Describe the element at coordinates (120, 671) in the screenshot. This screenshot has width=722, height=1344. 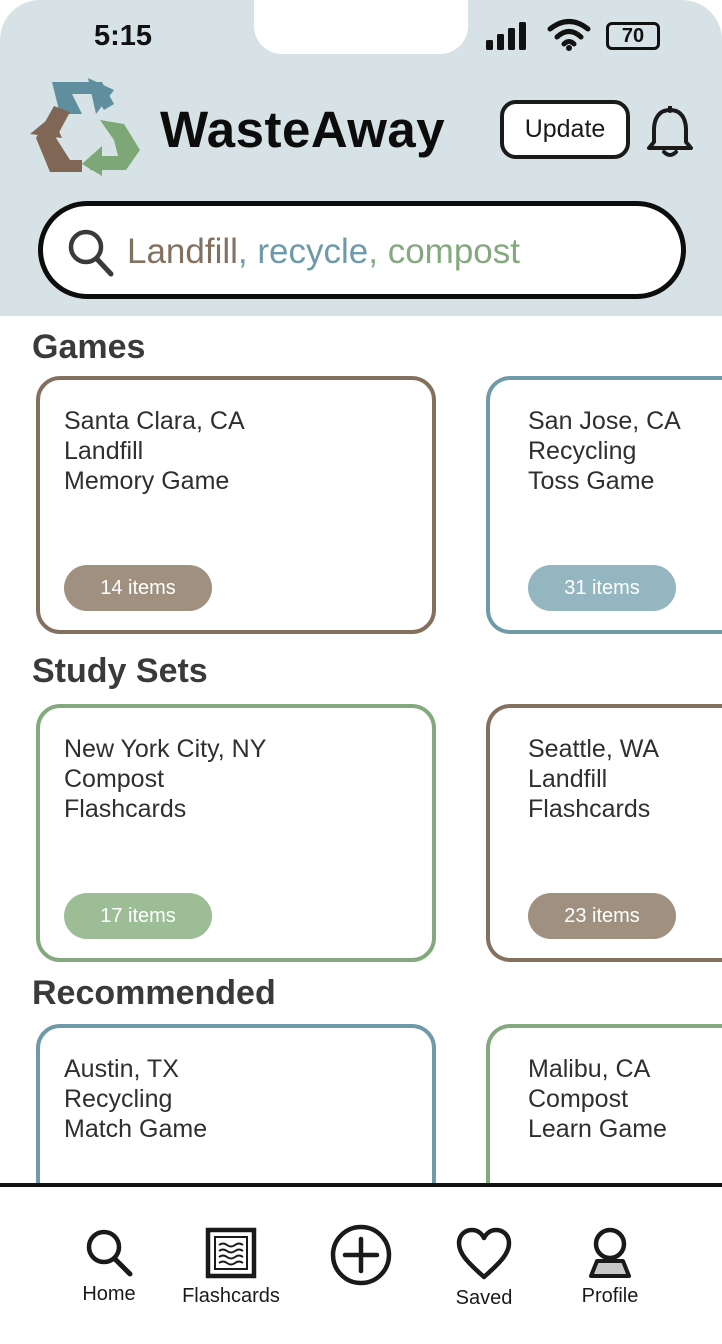
I see `section-title-study-sets: Study Sets` at that location.